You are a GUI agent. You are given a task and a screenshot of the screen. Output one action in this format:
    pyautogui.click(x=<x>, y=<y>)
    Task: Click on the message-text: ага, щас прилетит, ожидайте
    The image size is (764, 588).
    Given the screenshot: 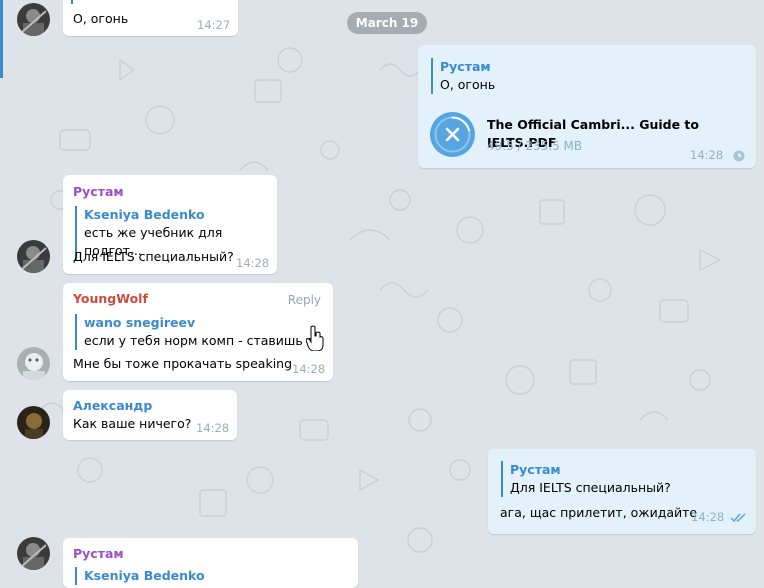 What is the action you would take?
    pyautogui.click(x=599, y=512)
    